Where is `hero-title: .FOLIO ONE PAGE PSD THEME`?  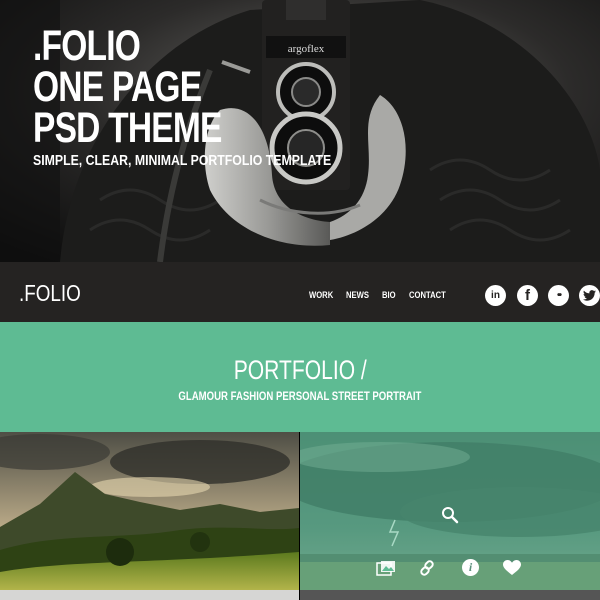
hero-title: .FOLIO ONE PAGE PSD THEME is located at coordinates (127, 87).